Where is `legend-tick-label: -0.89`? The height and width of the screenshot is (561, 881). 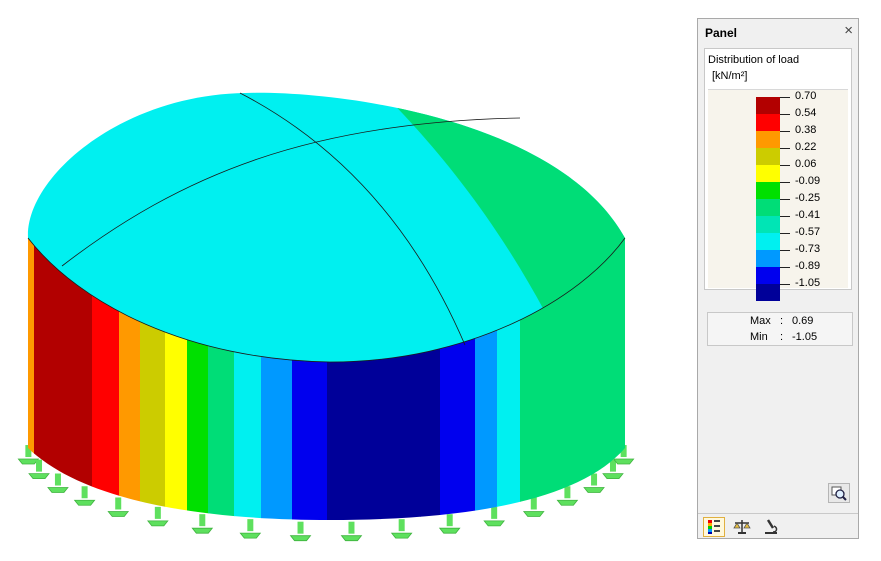
legend-tick-label: -0.89 is located at coordinates (808, 266).